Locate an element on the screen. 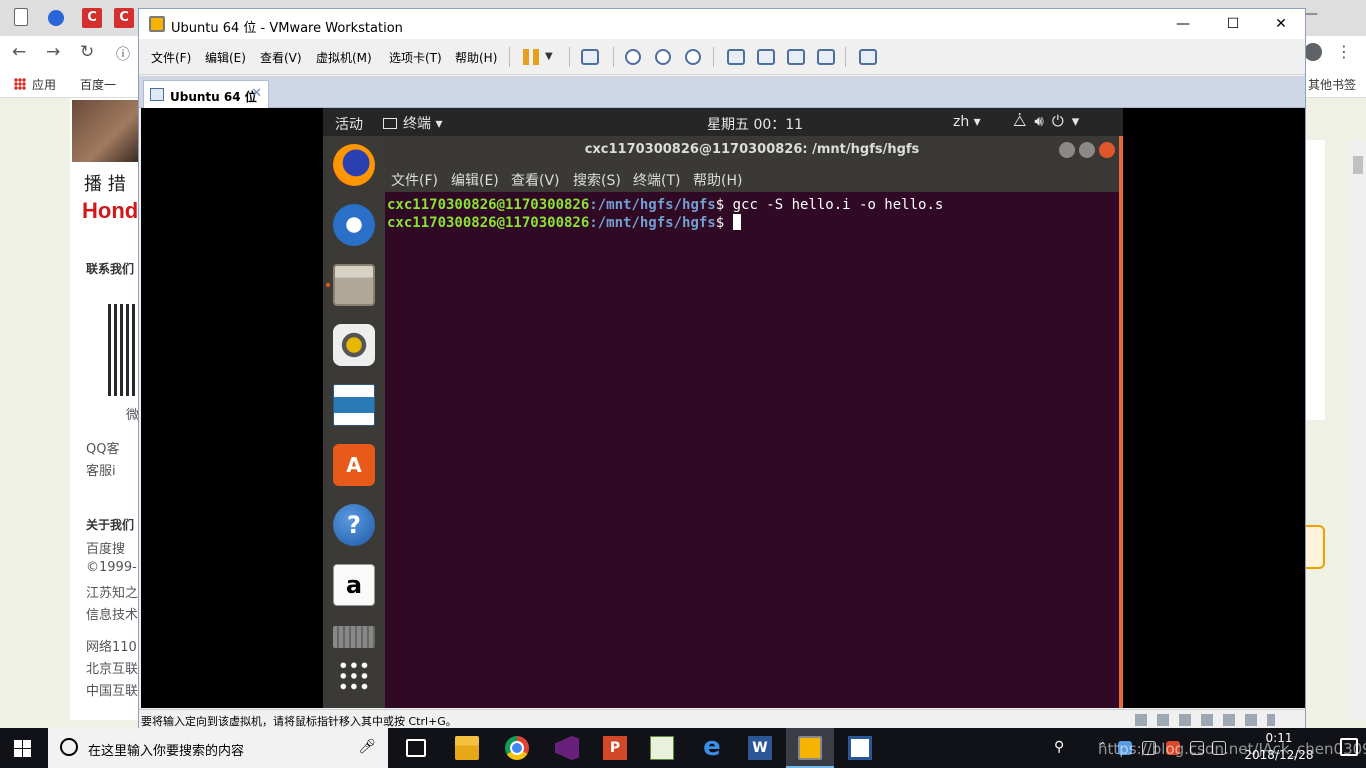  terminal-title-bar: cxc1170300826@1170300826: /mnt/hgfs/hgfs is located at coordinates (752, 150).